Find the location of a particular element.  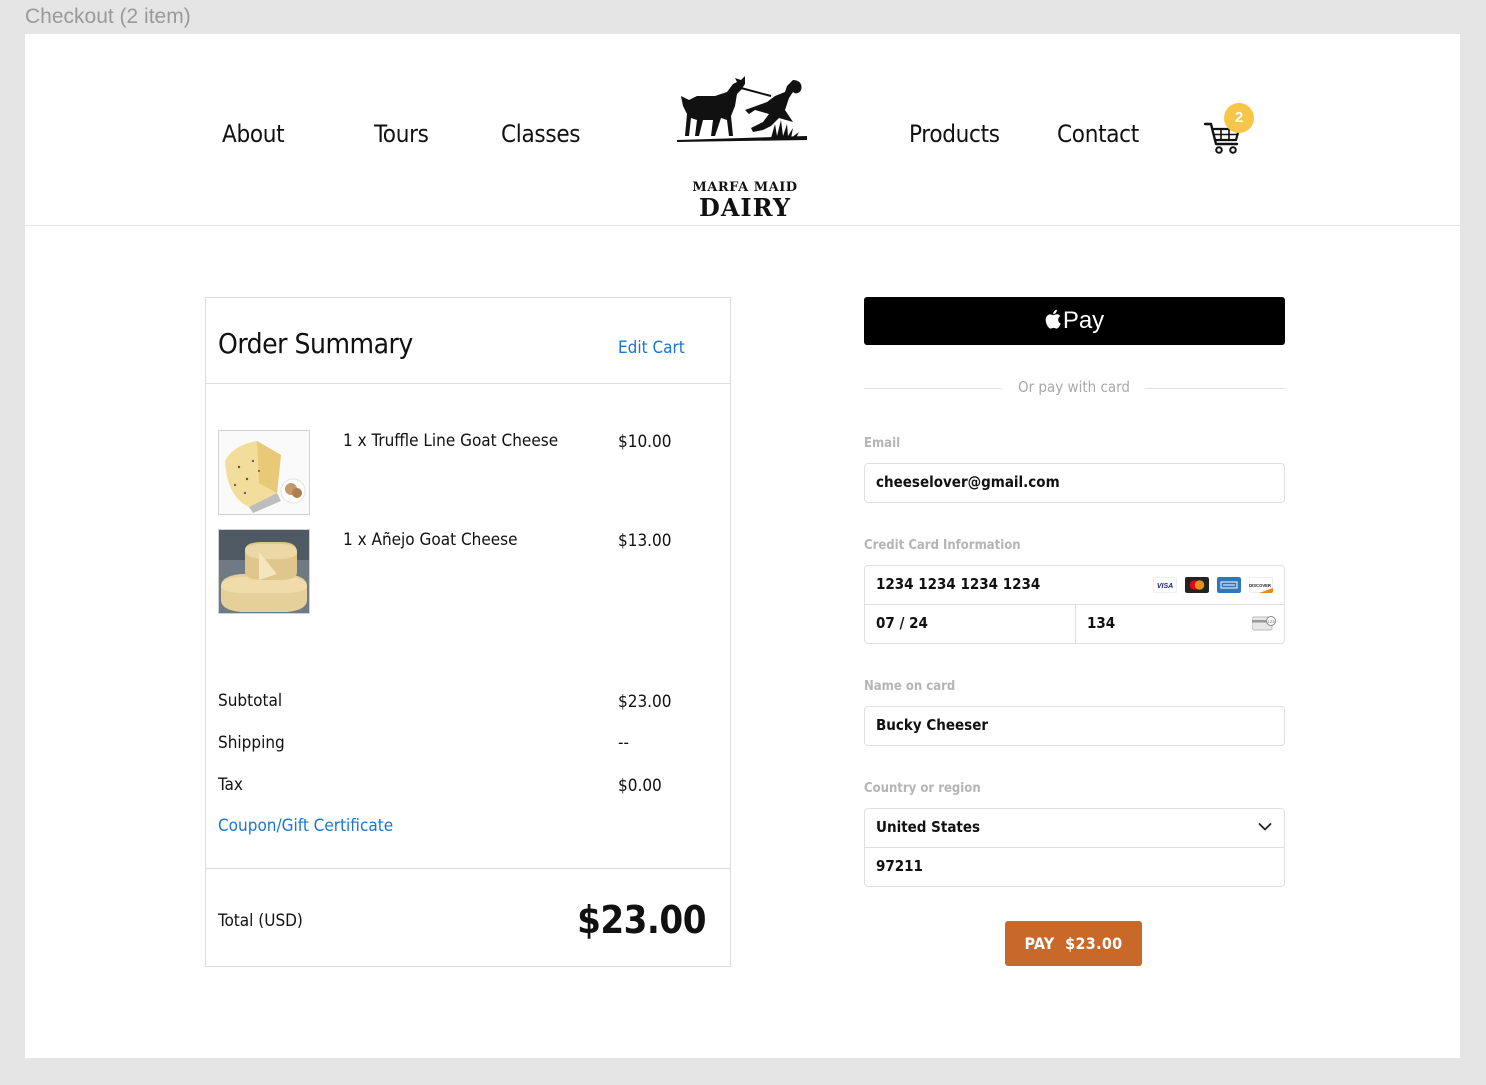

tax-label: Tax is located at coordinates (230, 785).